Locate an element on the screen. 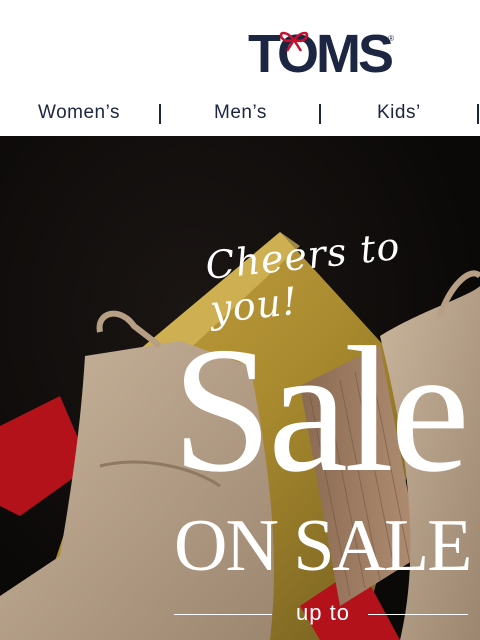 The width and height of the screenshot is (480, 640). nav-item-womens: Women’s is located at coordinates (79, 113).